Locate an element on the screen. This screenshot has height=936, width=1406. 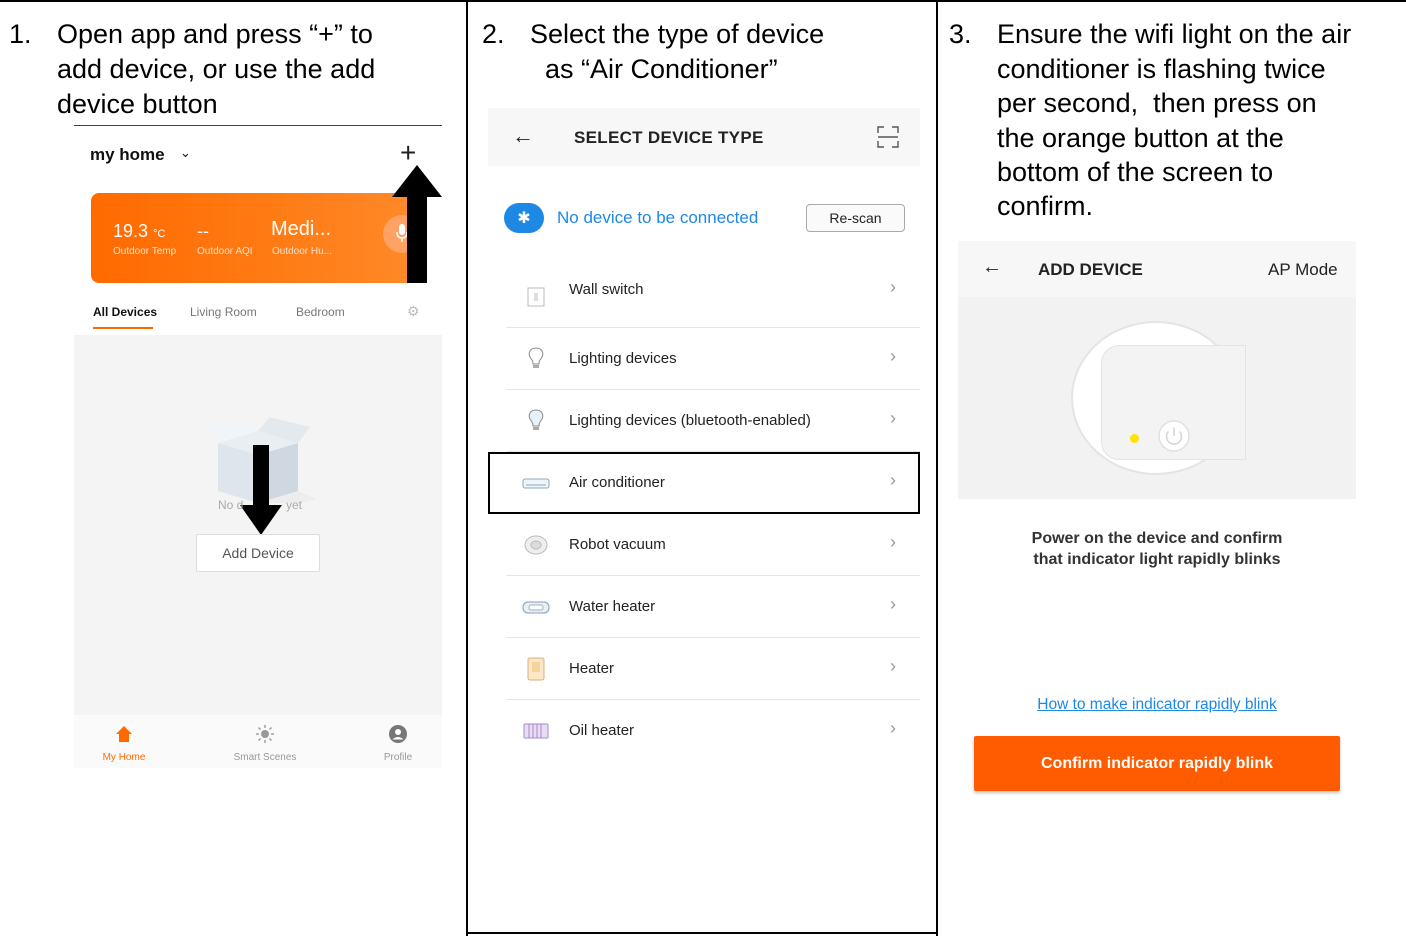
nav-label: My Home is located at coordinates (124, 757).